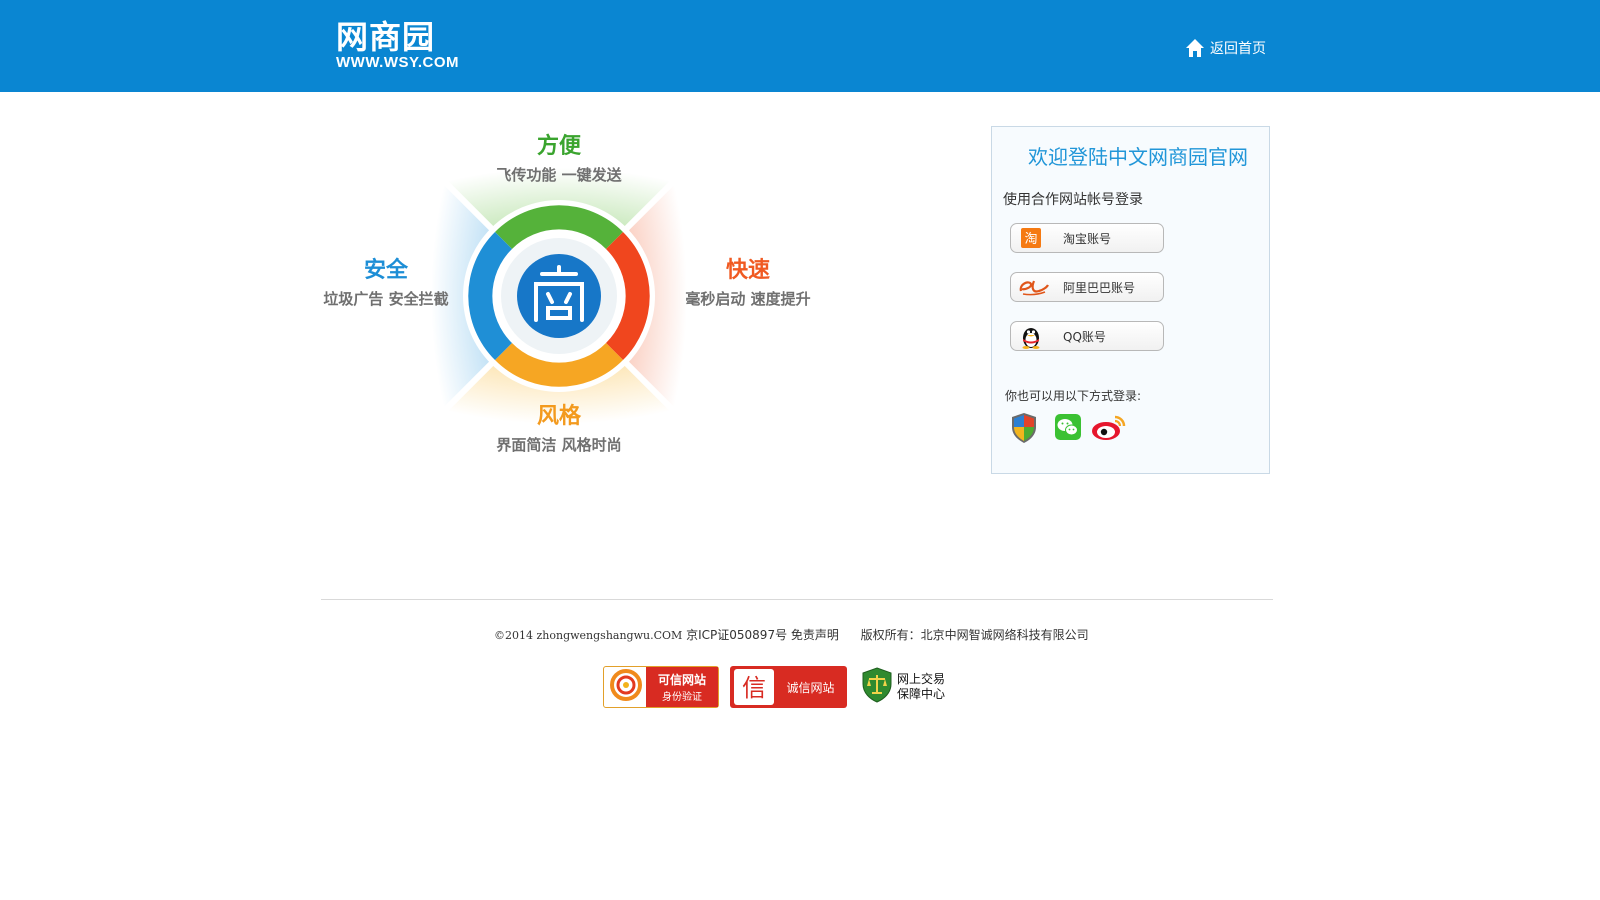 The image size is (1600, 900). Describe the element at coordinates (386, 299) in the screenshot. I see `promo-left-subtitle: 垃圾广告 安全拦截` at that location.